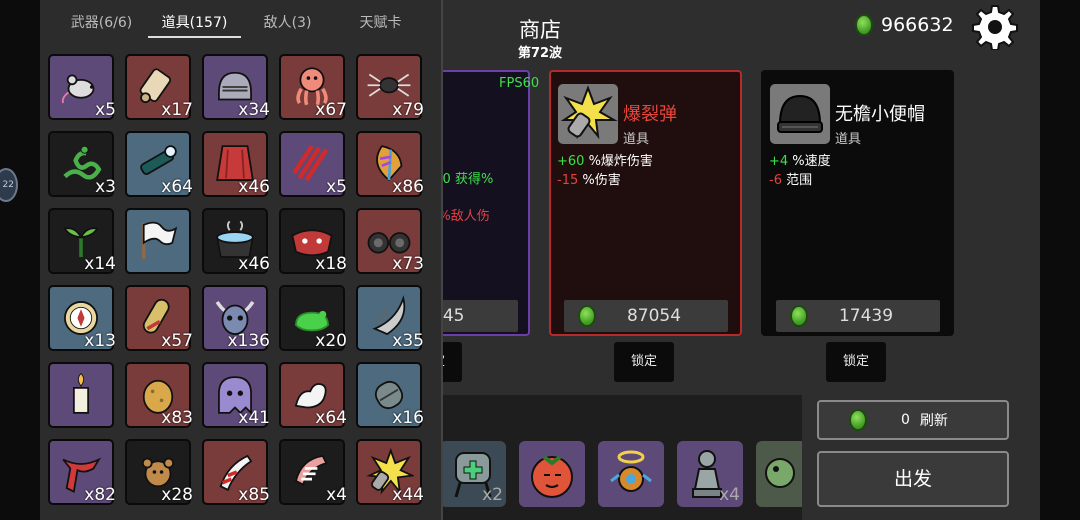 The width and height of the screenshot is (1080, 520). I want to click on inventory-item: x82, so click(82, 472).